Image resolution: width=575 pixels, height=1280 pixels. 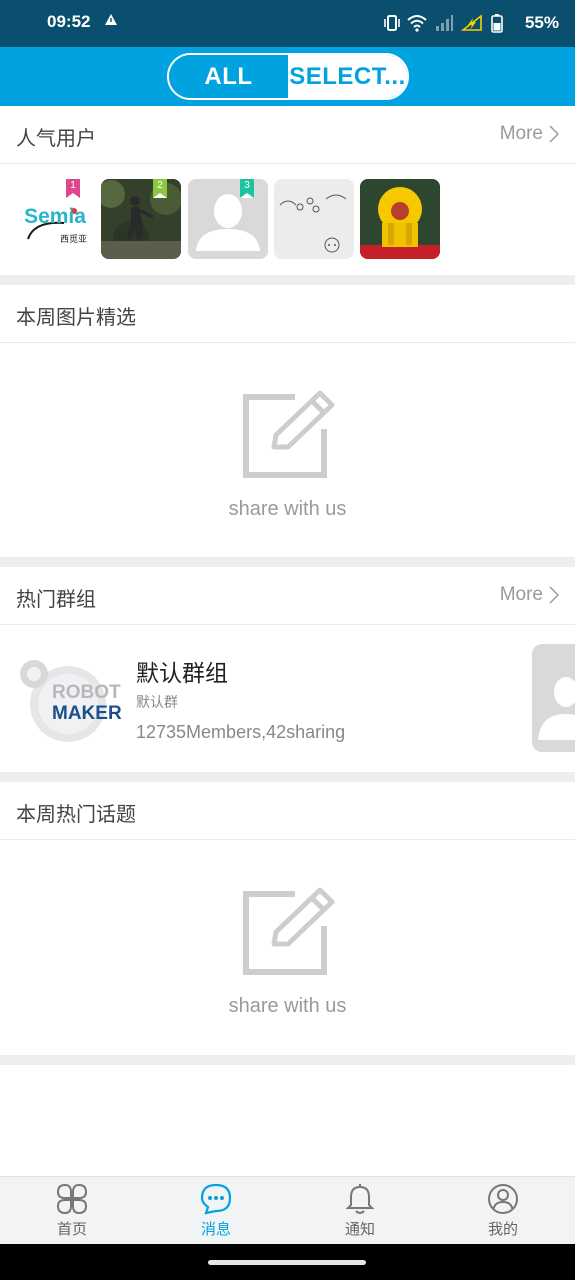 I want to click on battery-icon, so click(x=497, y=23).